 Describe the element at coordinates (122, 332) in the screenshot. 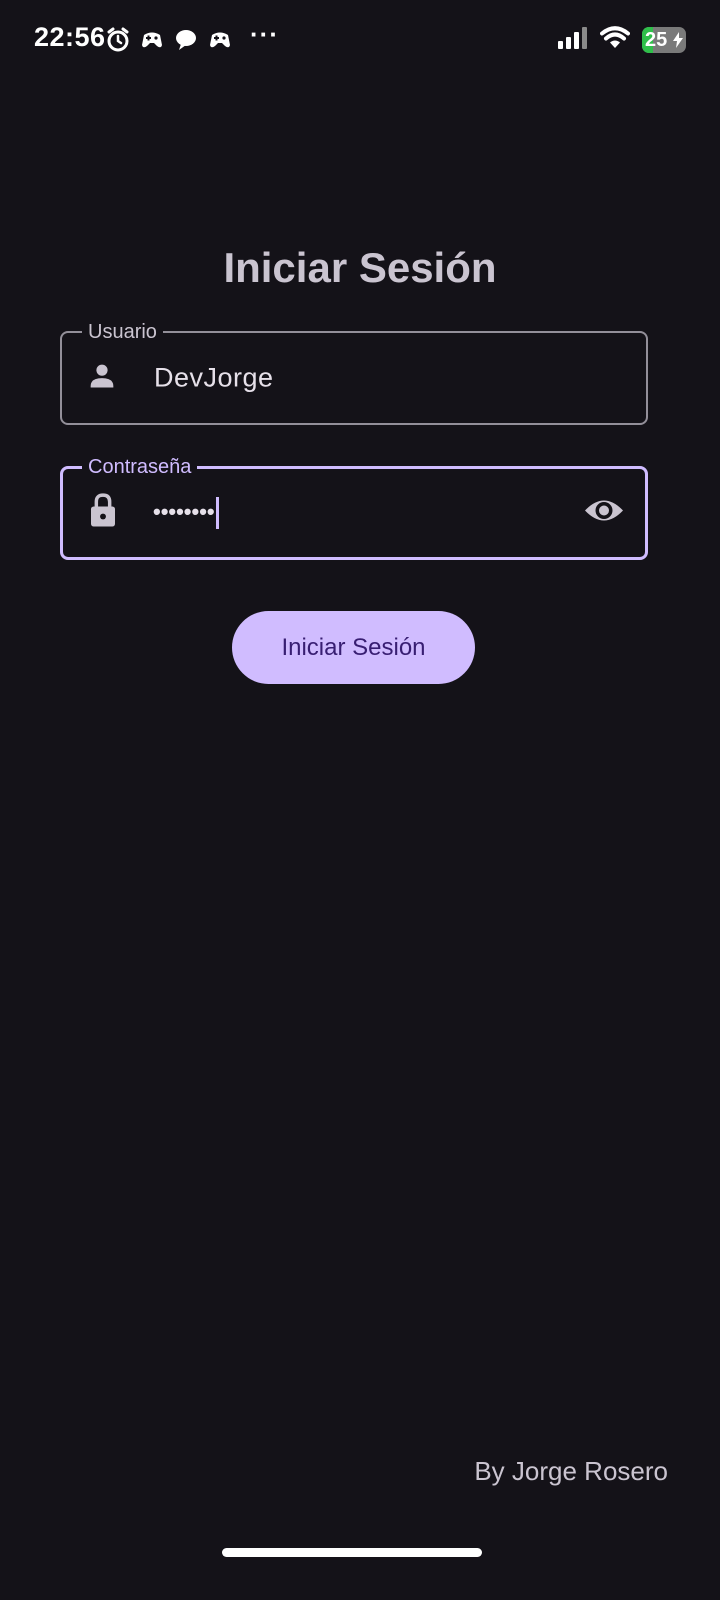

I see `username-label: Usuario` at that location.